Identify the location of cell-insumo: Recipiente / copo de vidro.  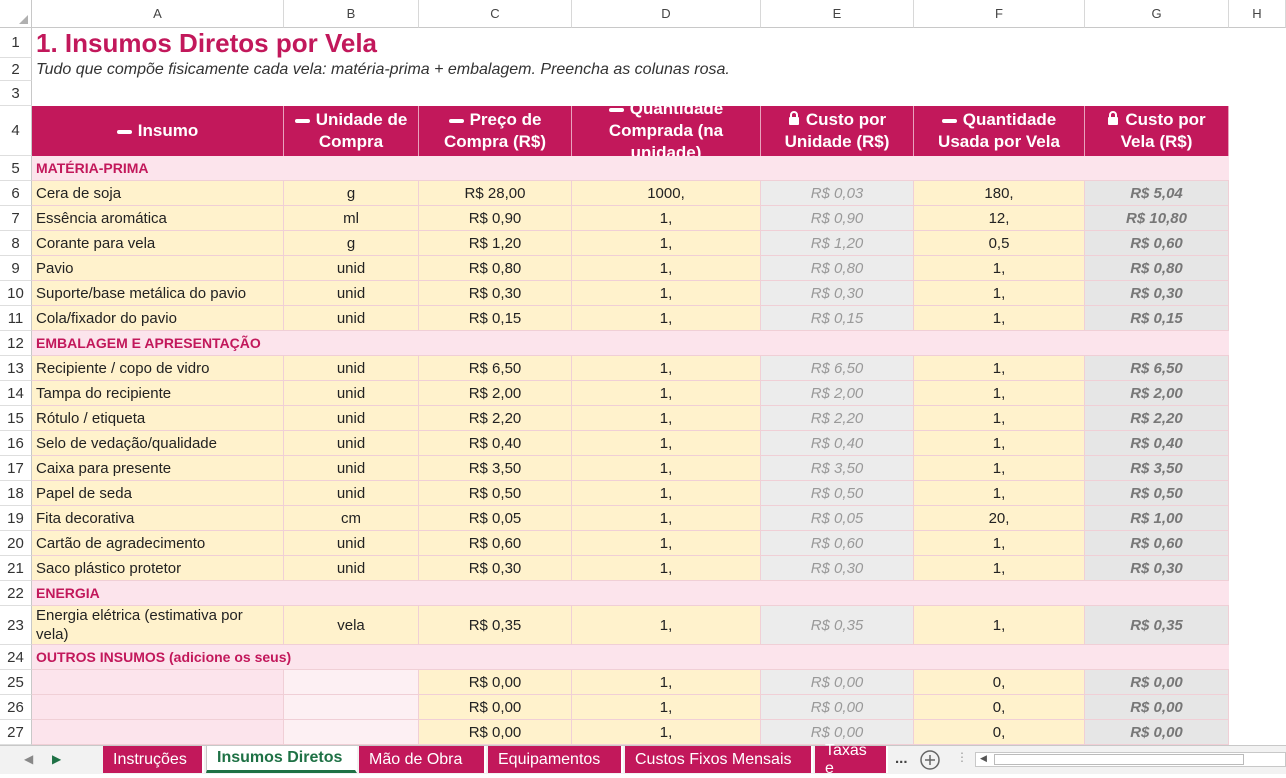
(158, 368).